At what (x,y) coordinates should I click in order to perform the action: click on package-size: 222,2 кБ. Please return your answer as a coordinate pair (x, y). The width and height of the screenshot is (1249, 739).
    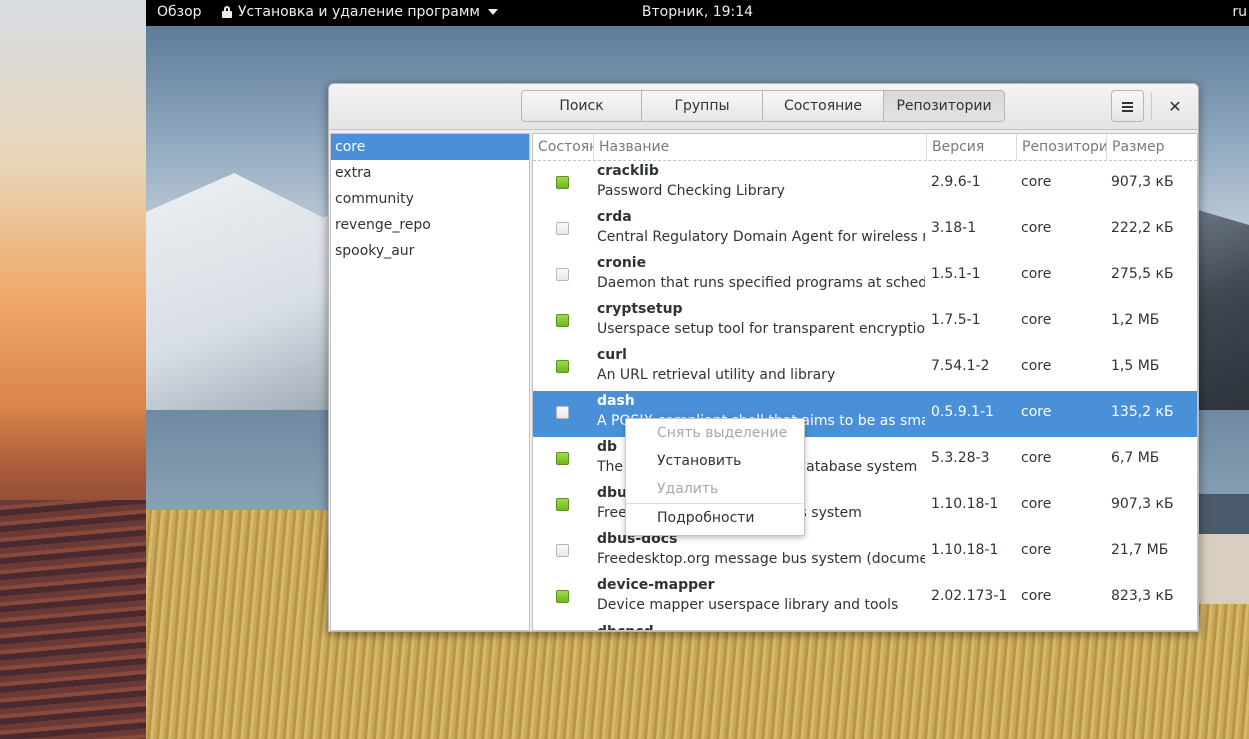
    Looking at the image, I should click on (1142, 228).